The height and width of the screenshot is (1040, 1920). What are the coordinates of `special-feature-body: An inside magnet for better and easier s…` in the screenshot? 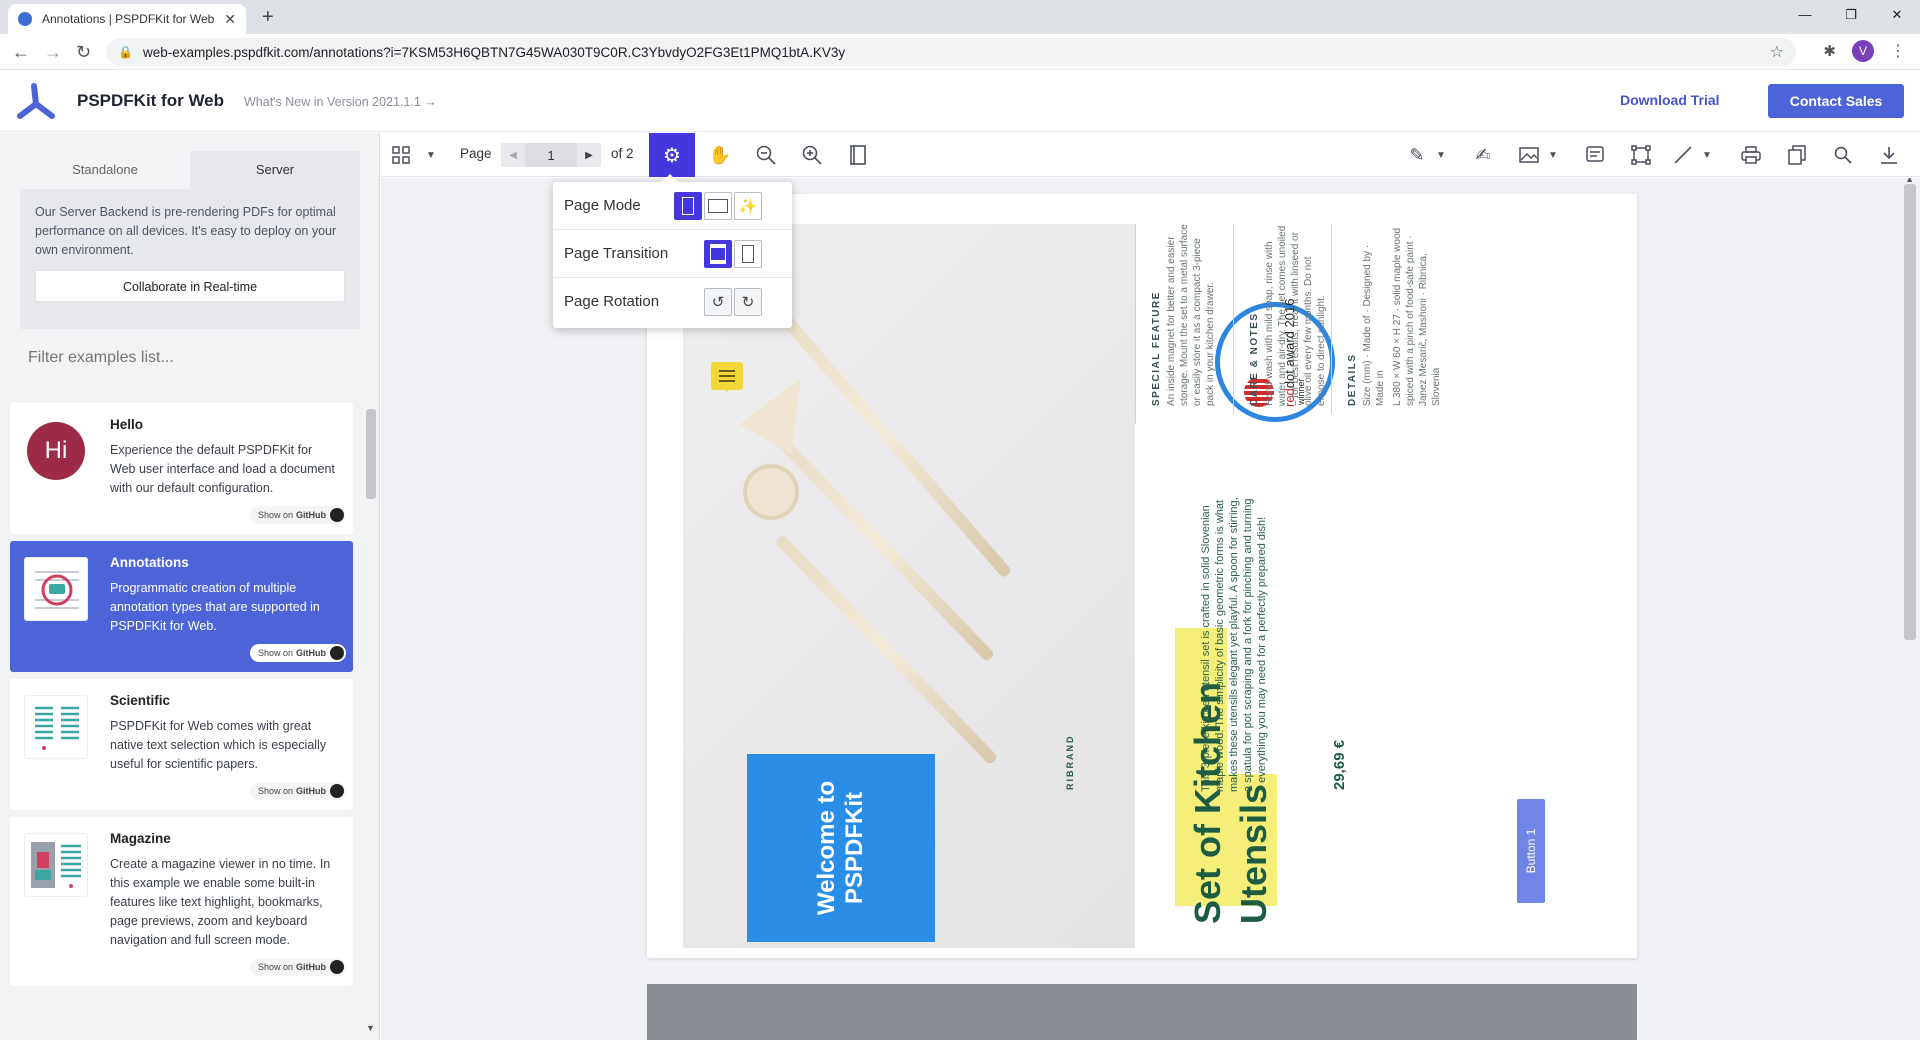 It's located at (1191, 315).